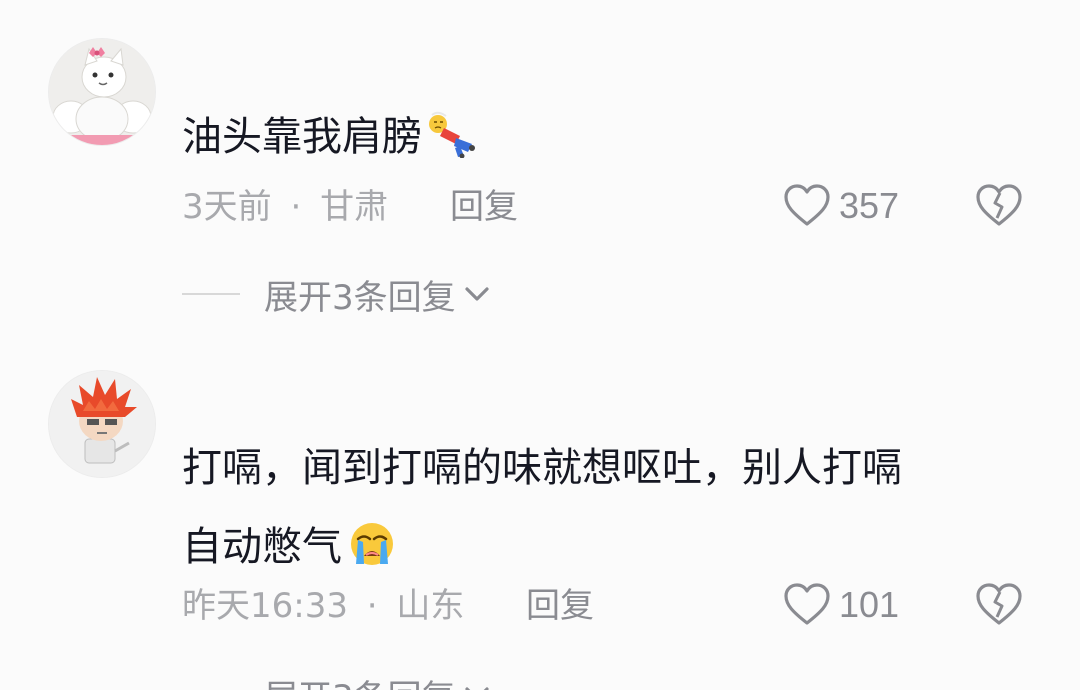 Image resolution: width=1080 pixels, height=690 pixels. I want to click on comment-location: 甘肃, so click(354, 207).